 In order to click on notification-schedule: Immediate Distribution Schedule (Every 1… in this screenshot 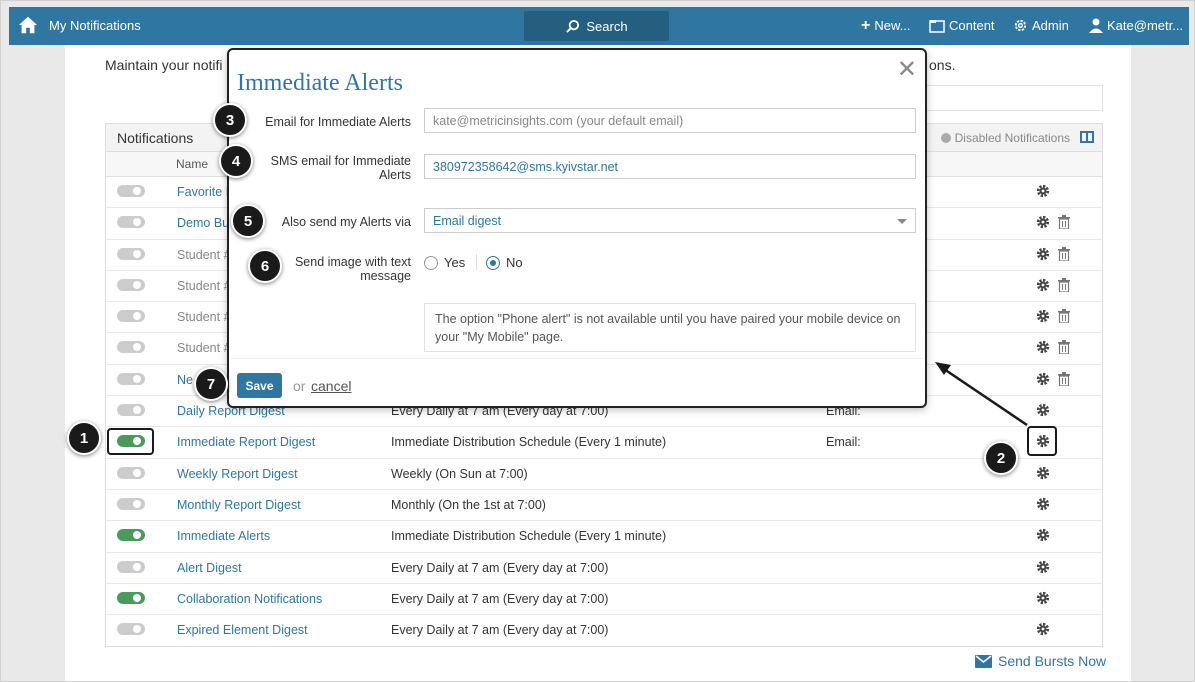, I will do `click(529, 536)`.